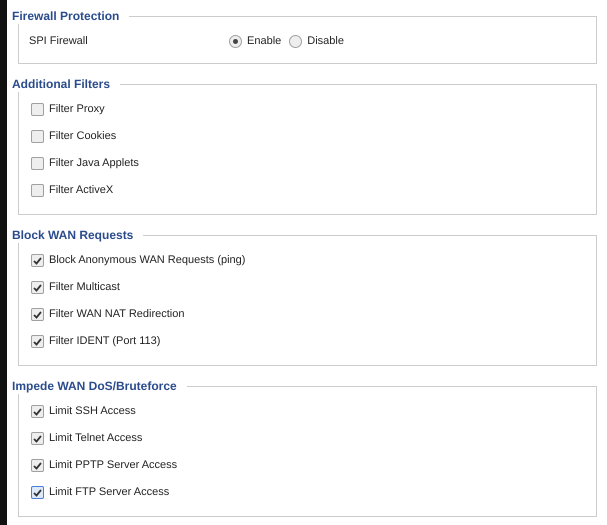 Image resolution: width=607 pixels, height=525 pixels. I want to click on checkbox-label: Limit FTP Server Access, so click(109, 492).